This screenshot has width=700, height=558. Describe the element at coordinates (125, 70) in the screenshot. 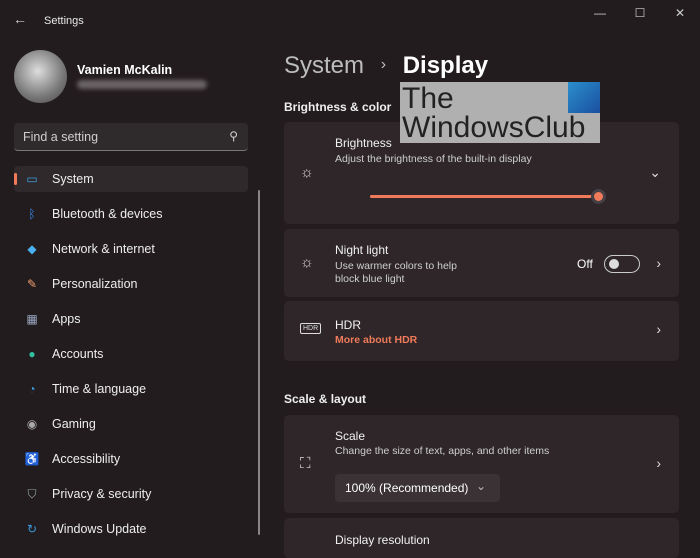

I see `user-name: Vamien McKalin` at that location.